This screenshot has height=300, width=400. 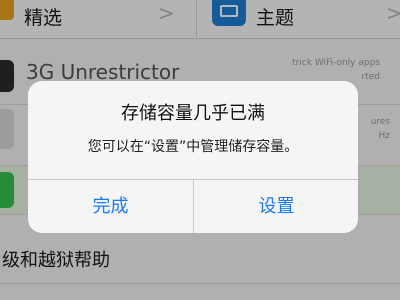 I want to click on done-button: 完成, so click(x=110, y=206).